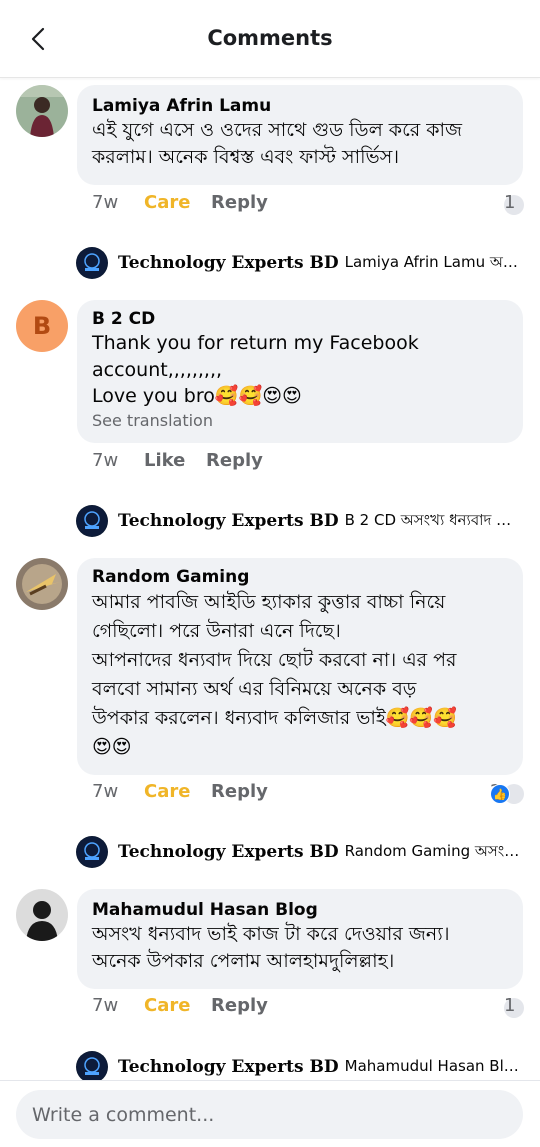 This screenshot has width=540, height=1147. Describe the element at coordinates (300, 910) in the screenshot. I see `comment-author: Mahamudul Hasan Blog` at that location.